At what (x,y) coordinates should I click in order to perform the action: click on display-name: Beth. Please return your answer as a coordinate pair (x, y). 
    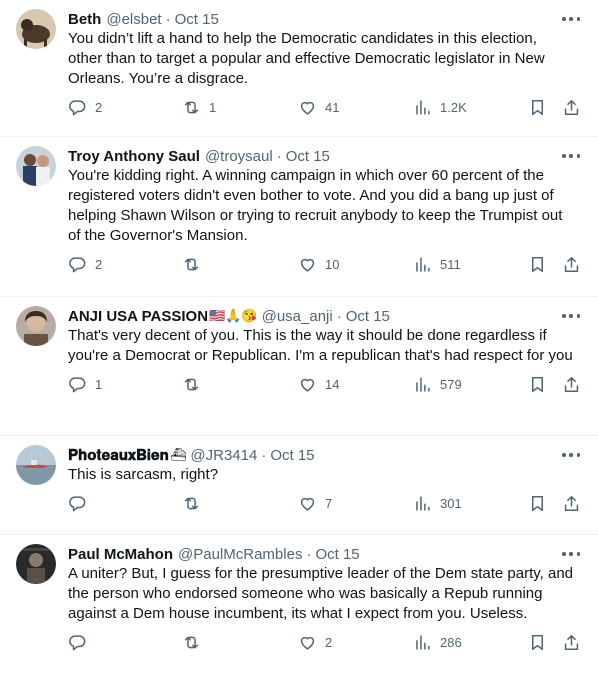
    Looking at the image, I should click on (84, 19).